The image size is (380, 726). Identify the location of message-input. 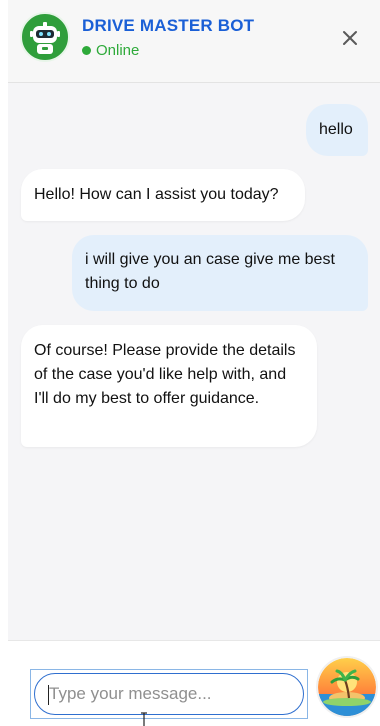
(169, 694).